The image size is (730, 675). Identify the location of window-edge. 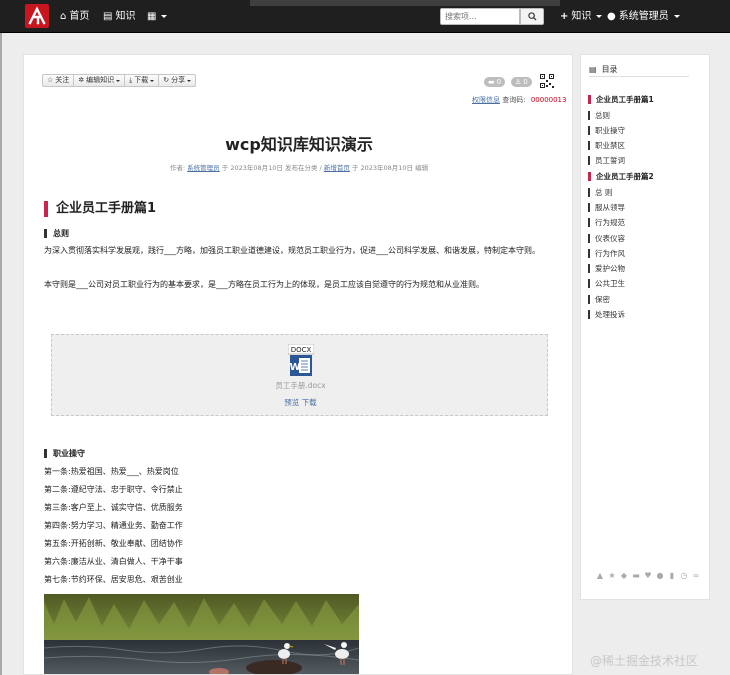
(1, 354).